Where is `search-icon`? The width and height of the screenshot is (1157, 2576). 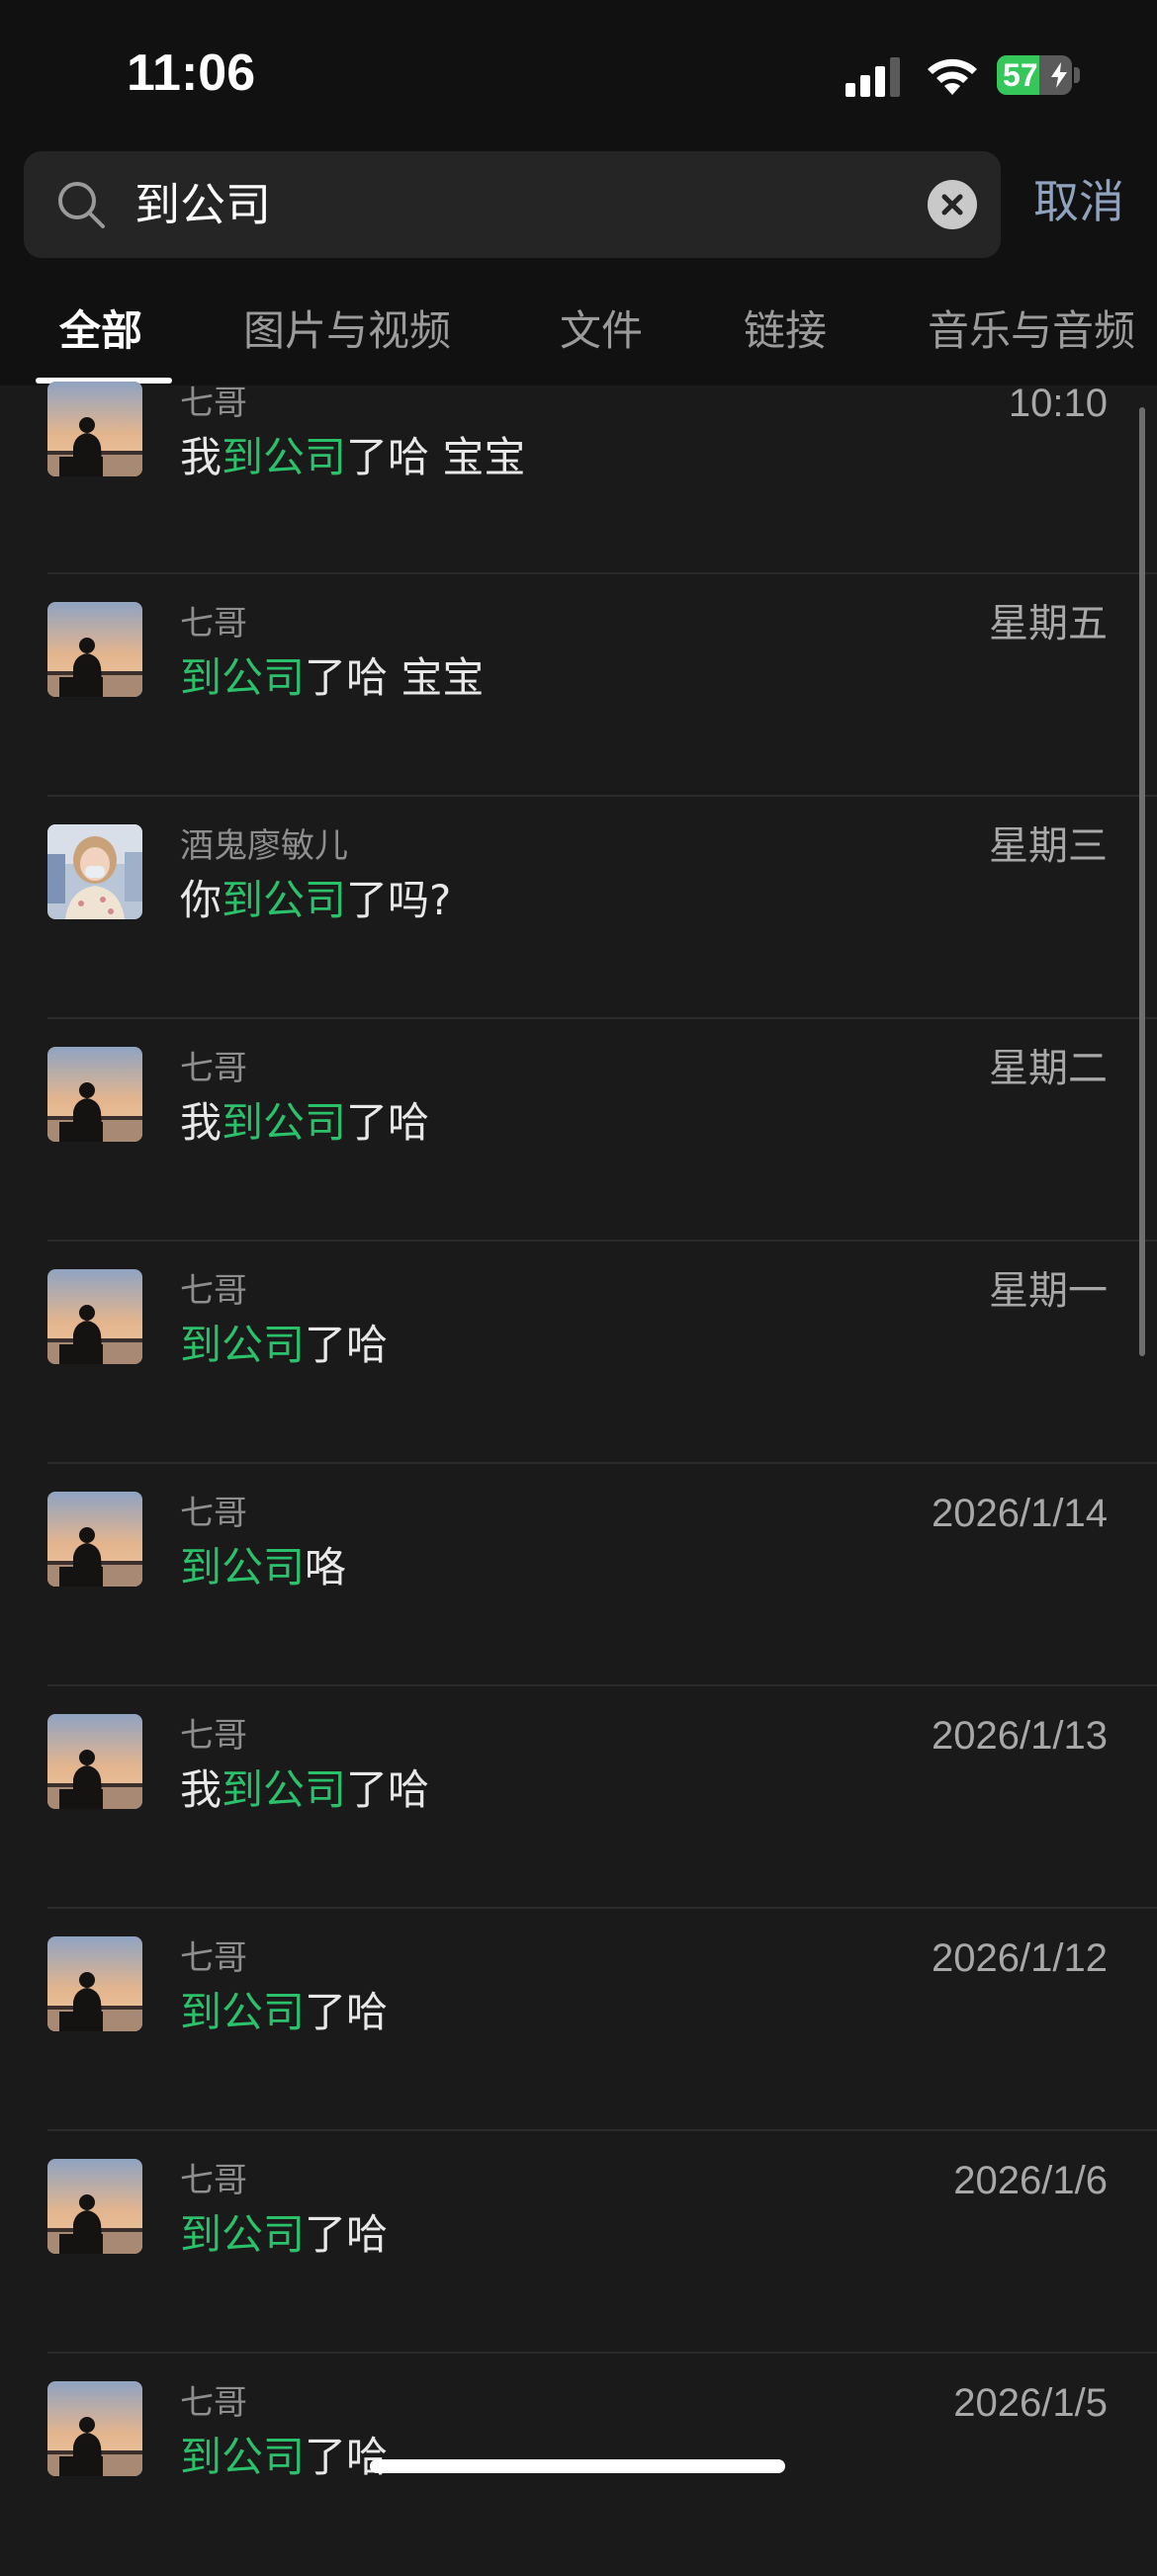 search-icon is located at coordinates (82, 205).